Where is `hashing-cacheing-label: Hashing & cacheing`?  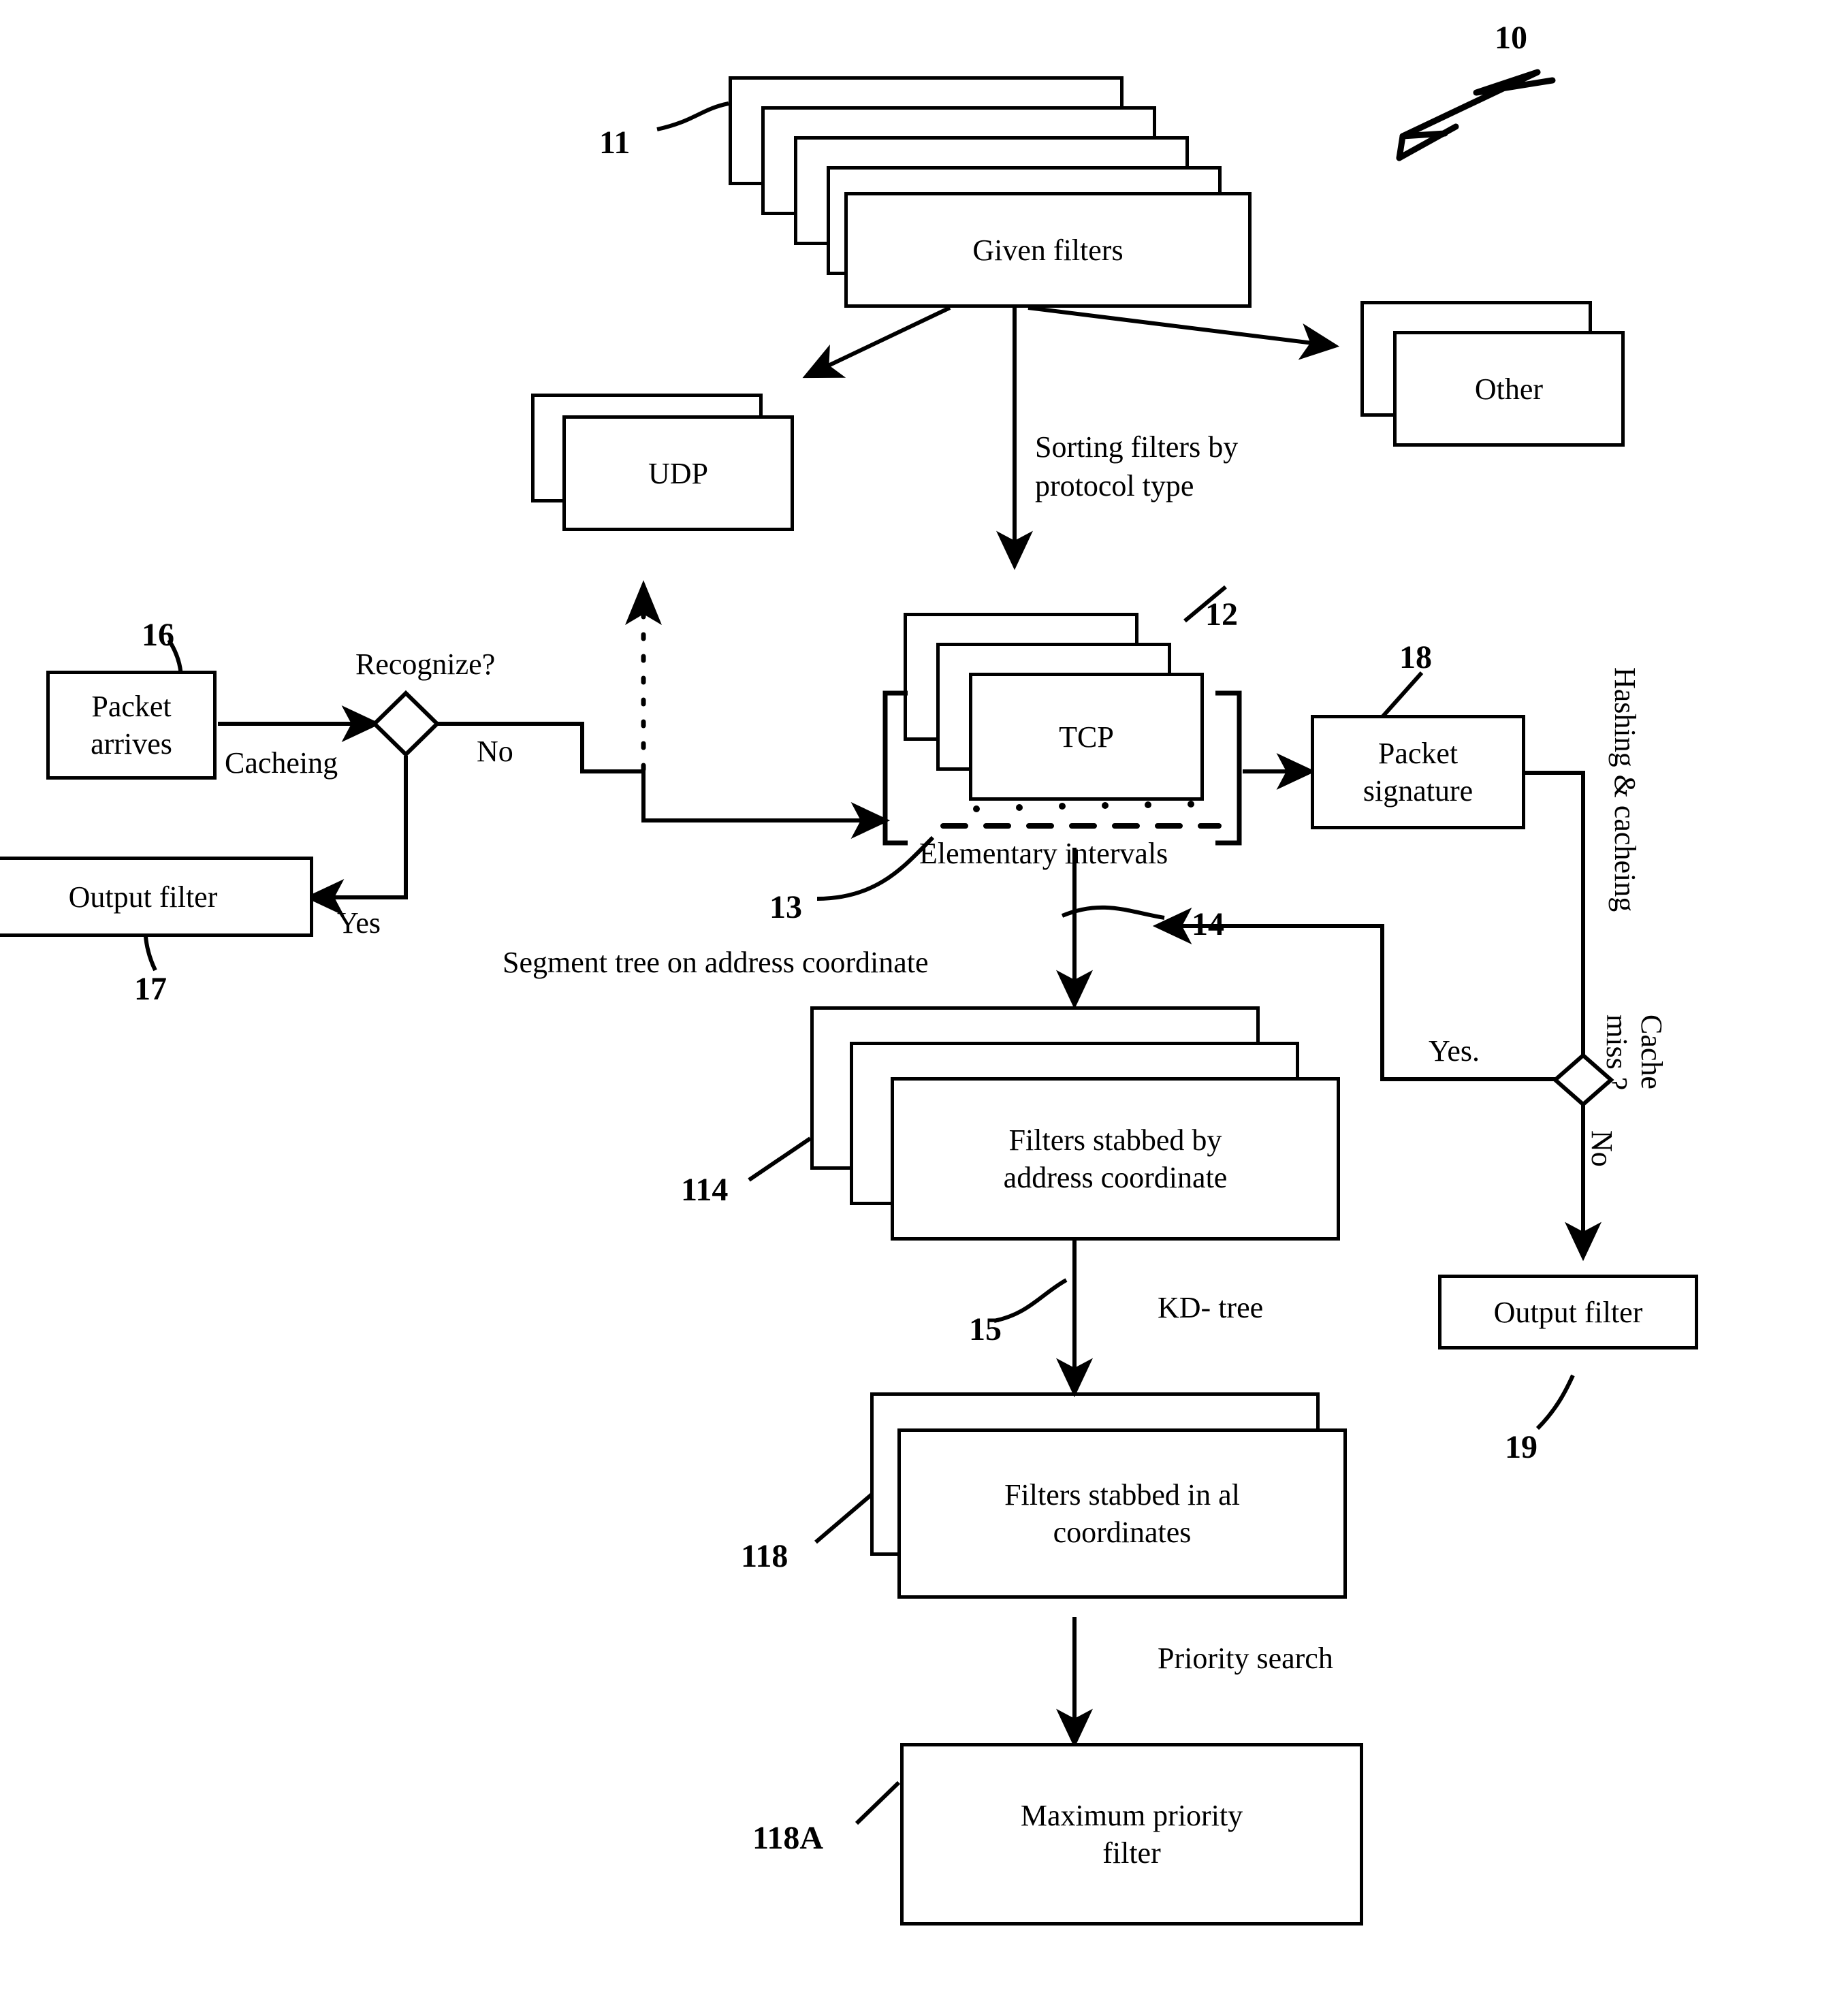 hashing-cacheing-label: Hashing & cacheing is located at coordinates (1625, 789).